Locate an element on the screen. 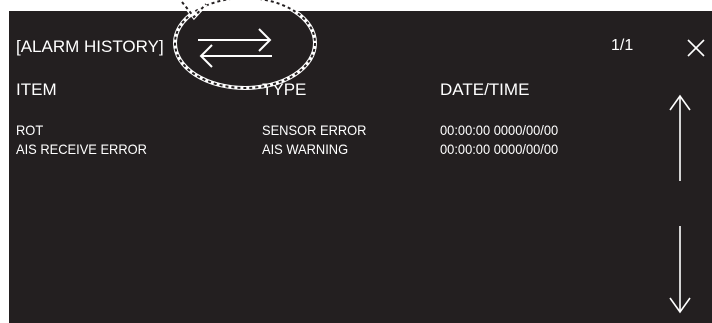 This screenshot has width=712, height=323. row-1-type: SENSOR ERROR is located at coordinates (314, 130).